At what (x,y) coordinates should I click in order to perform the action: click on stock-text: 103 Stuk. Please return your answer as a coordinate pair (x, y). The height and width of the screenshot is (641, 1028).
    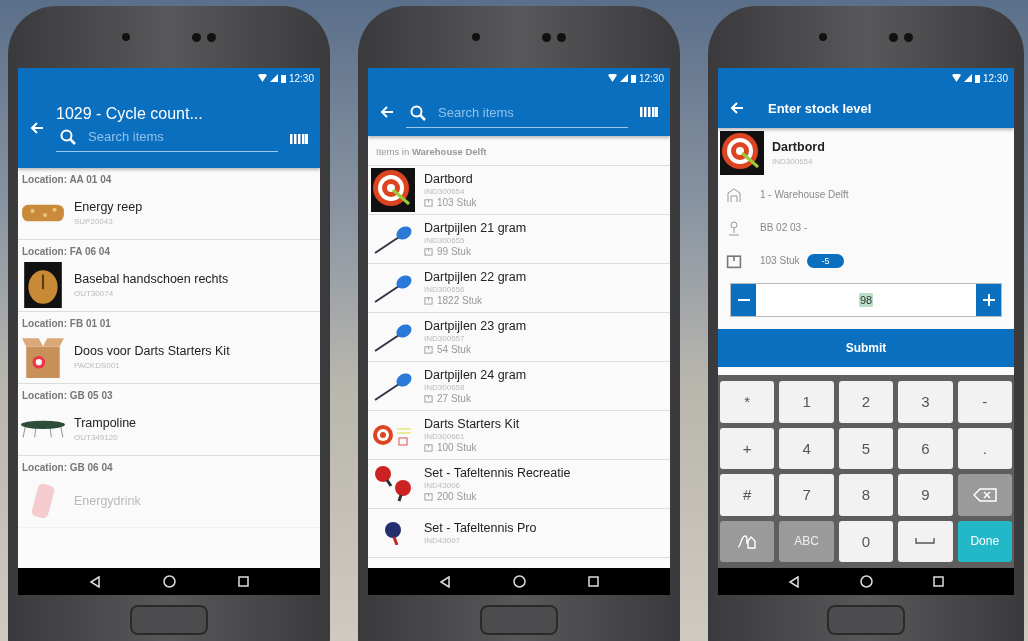
    Looking at the image, I should click on (780, 260).